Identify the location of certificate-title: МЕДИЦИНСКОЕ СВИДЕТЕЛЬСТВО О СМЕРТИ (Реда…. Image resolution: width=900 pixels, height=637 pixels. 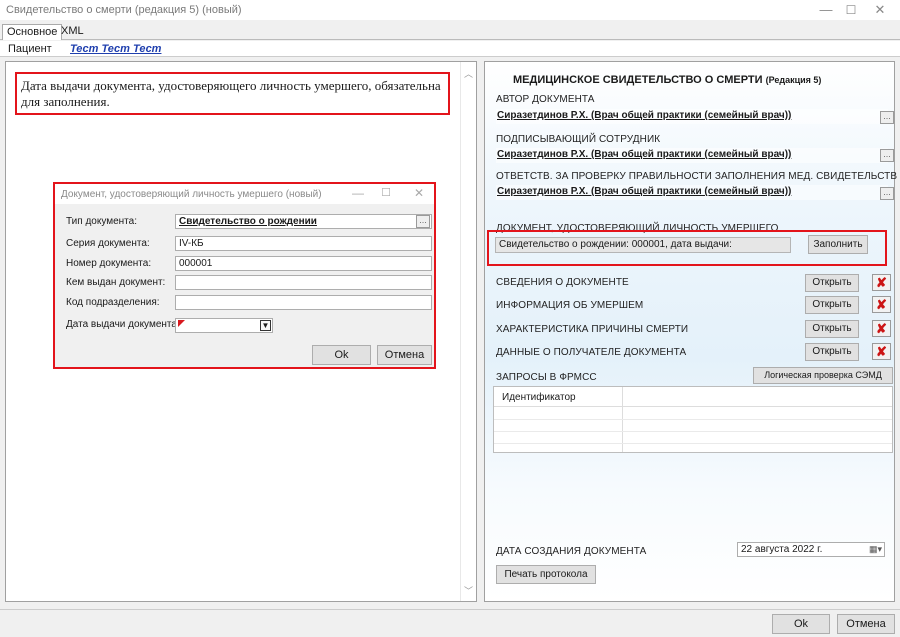
(667, 80).